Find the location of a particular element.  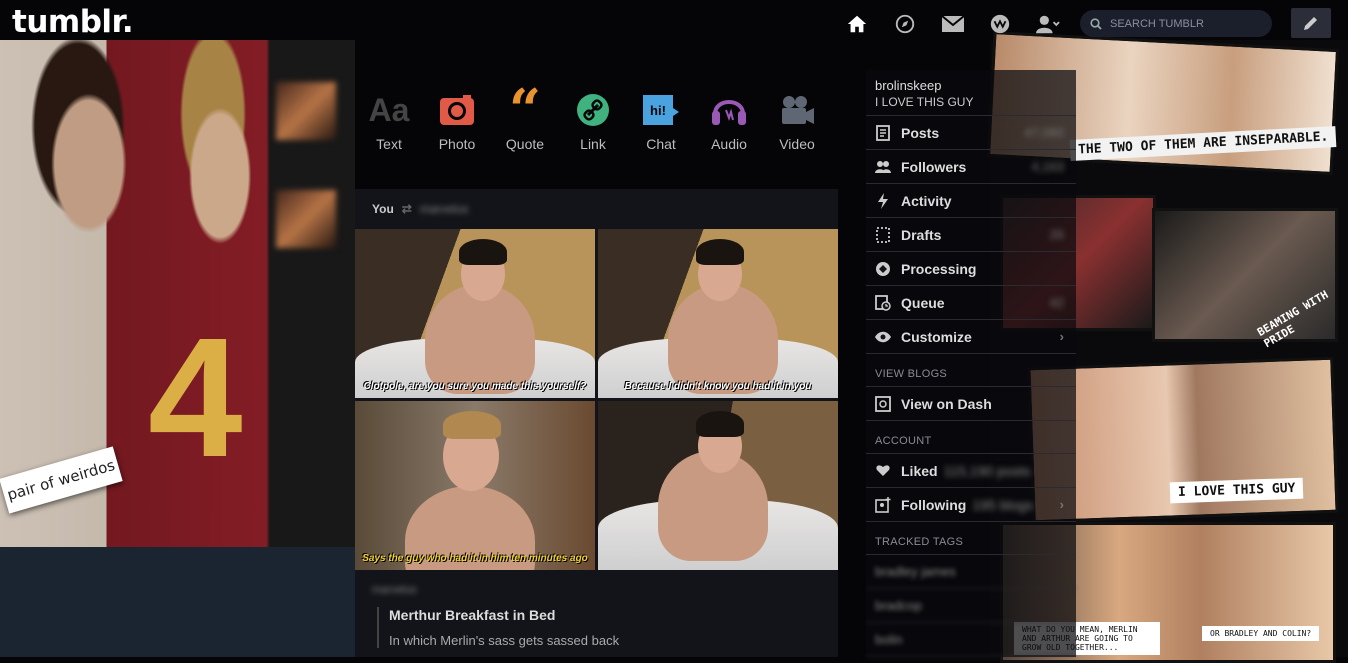

sidebar-item-label: Customize is located at coordinates (936, 336).